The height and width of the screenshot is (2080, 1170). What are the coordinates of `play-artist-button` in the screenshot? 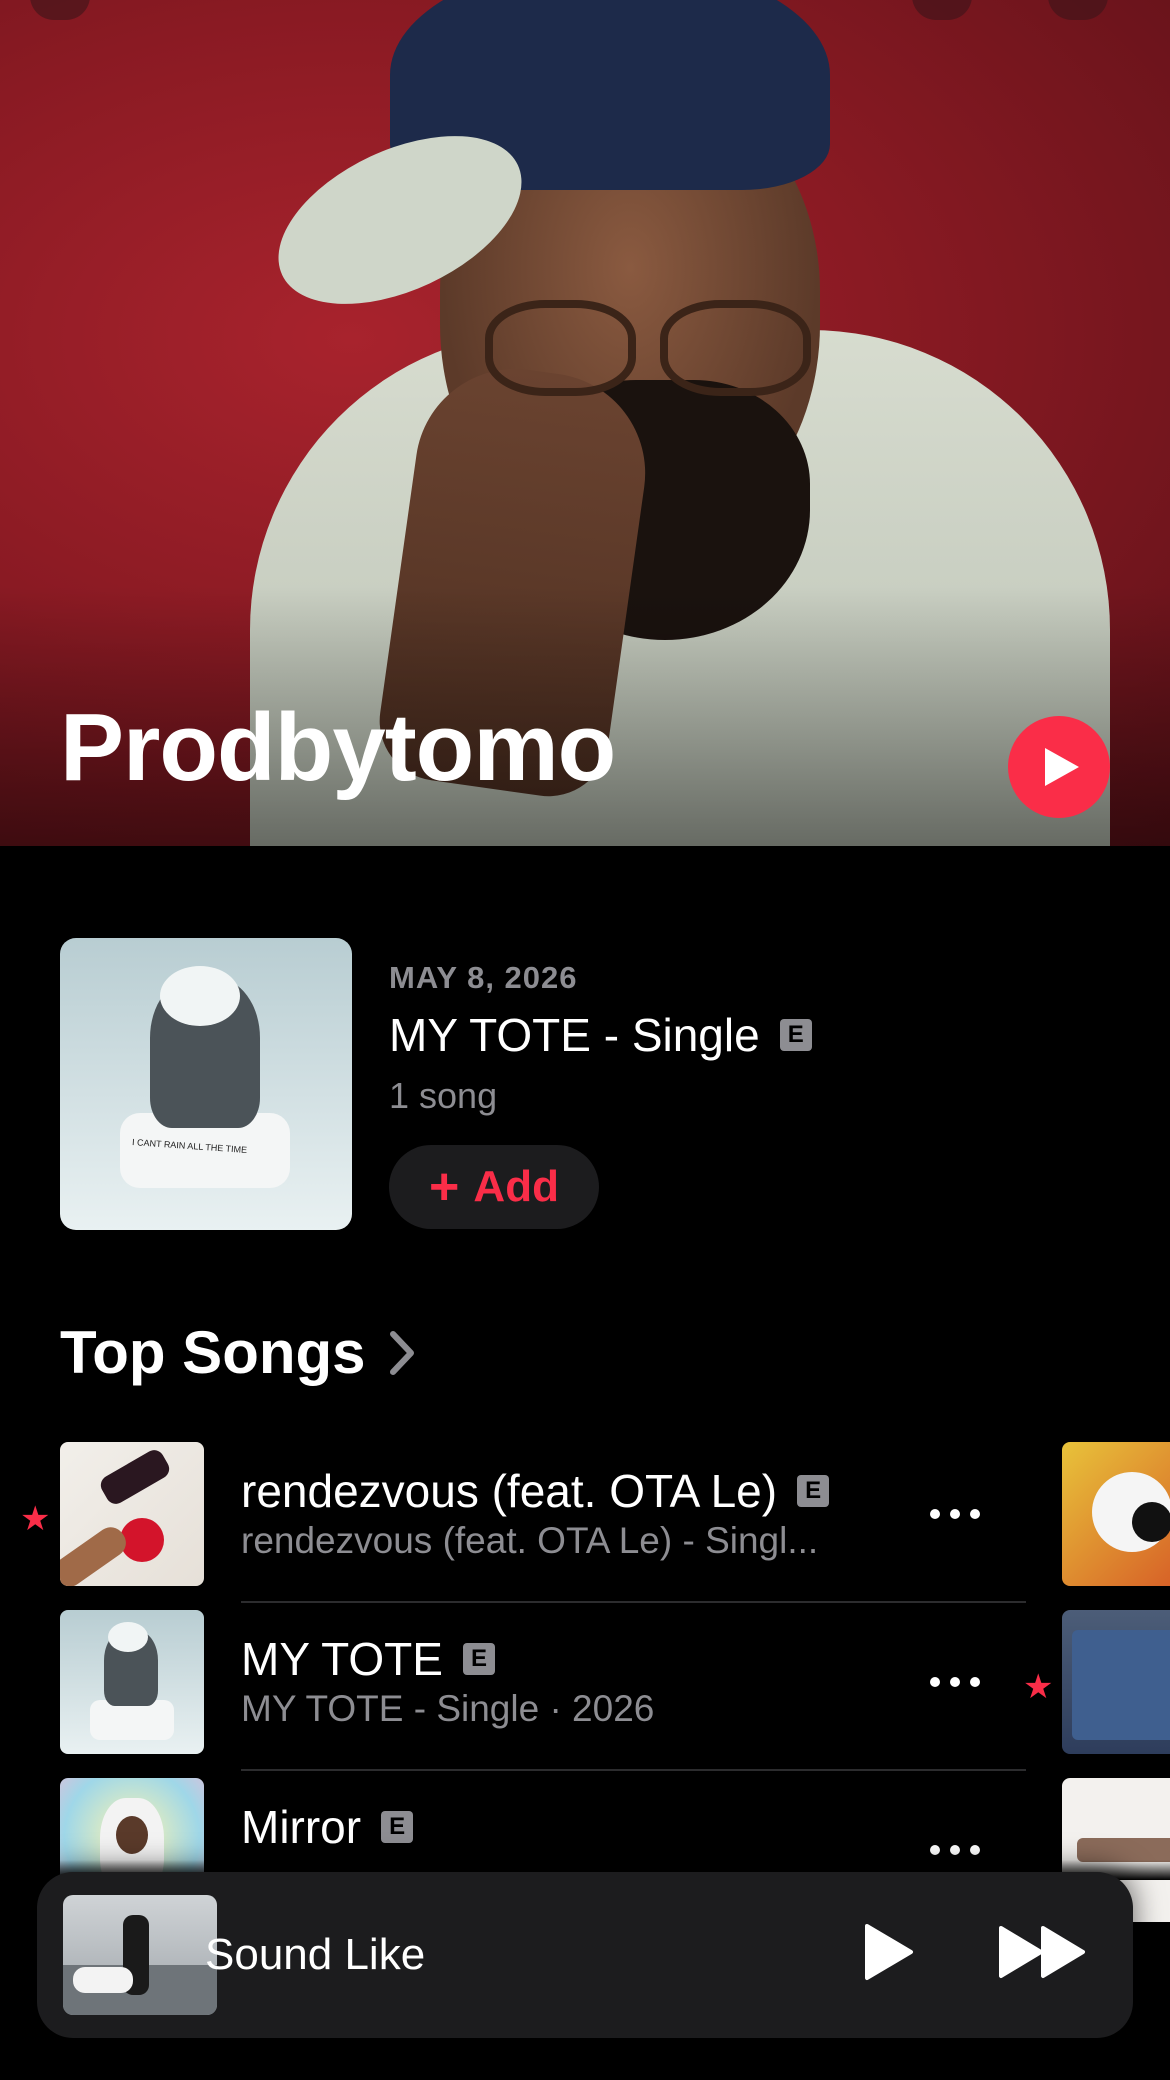 It's located at (1059, 767).